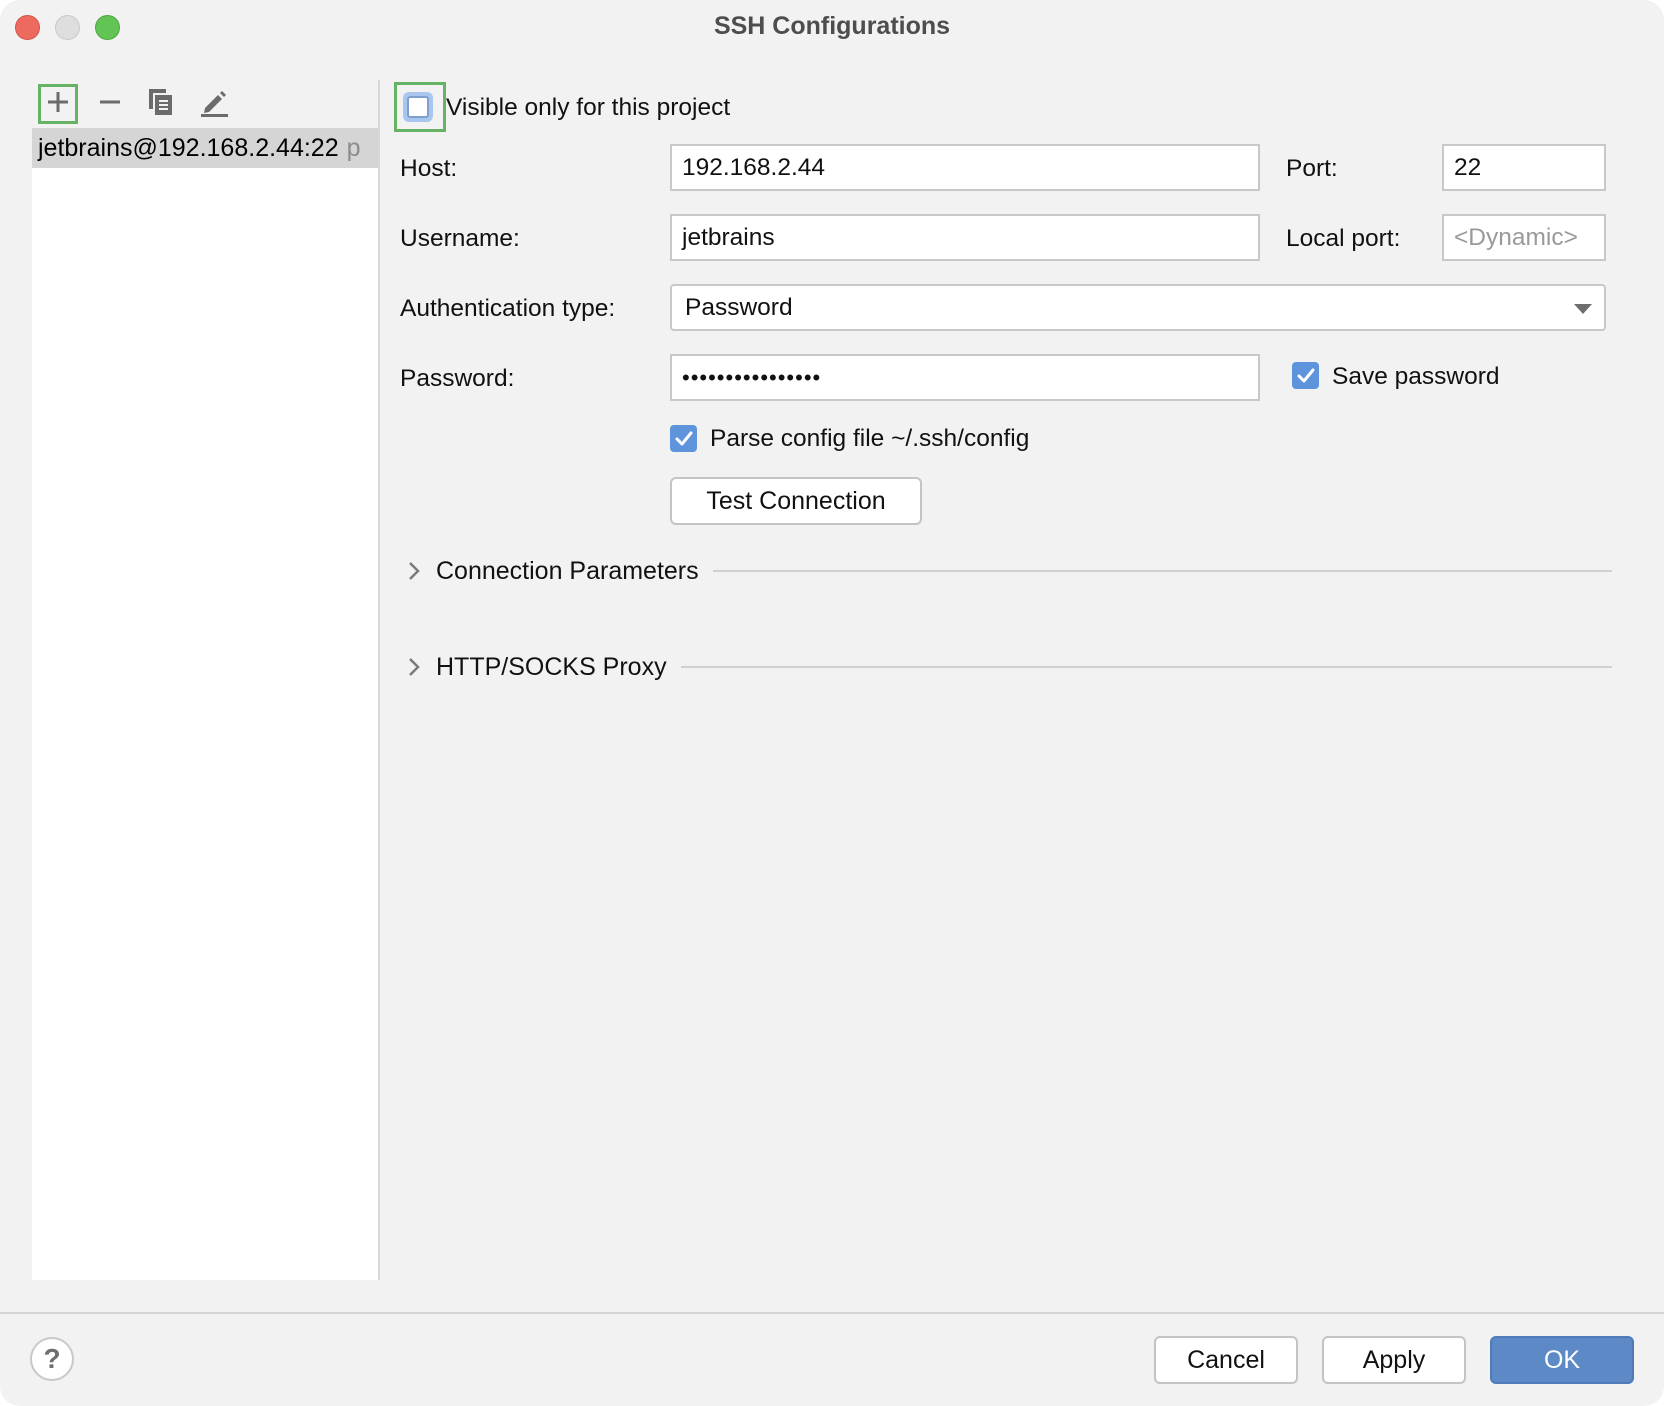 The width and height of the screenshot is (1664, 1406). Describe the element at coordinates (188, 148) in the screenshot. I see `list-item-label: jetbrains@192.168.2.44:22` at that location.